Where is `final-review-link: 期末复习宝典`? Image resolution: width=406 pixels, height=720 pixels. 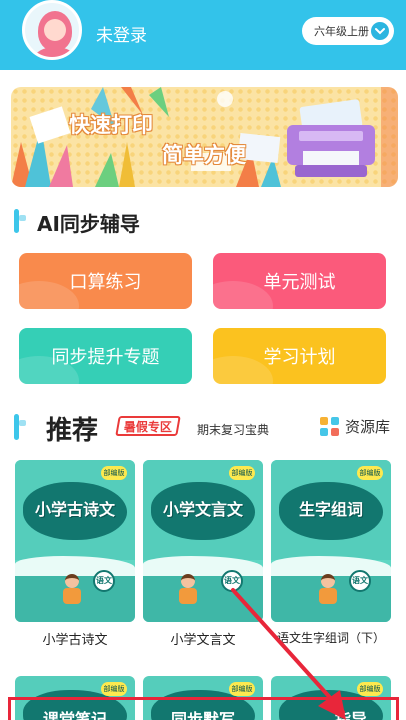
final-review-link: 期末复习宝典 is located at coordinates (233, 429).